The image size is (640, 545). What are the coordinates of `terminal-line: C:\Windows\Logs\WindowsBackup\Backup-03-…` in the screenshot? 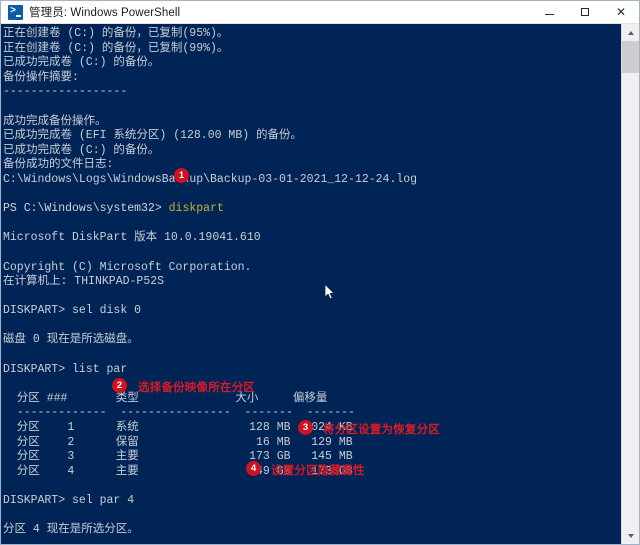 It's located at (210, 179).